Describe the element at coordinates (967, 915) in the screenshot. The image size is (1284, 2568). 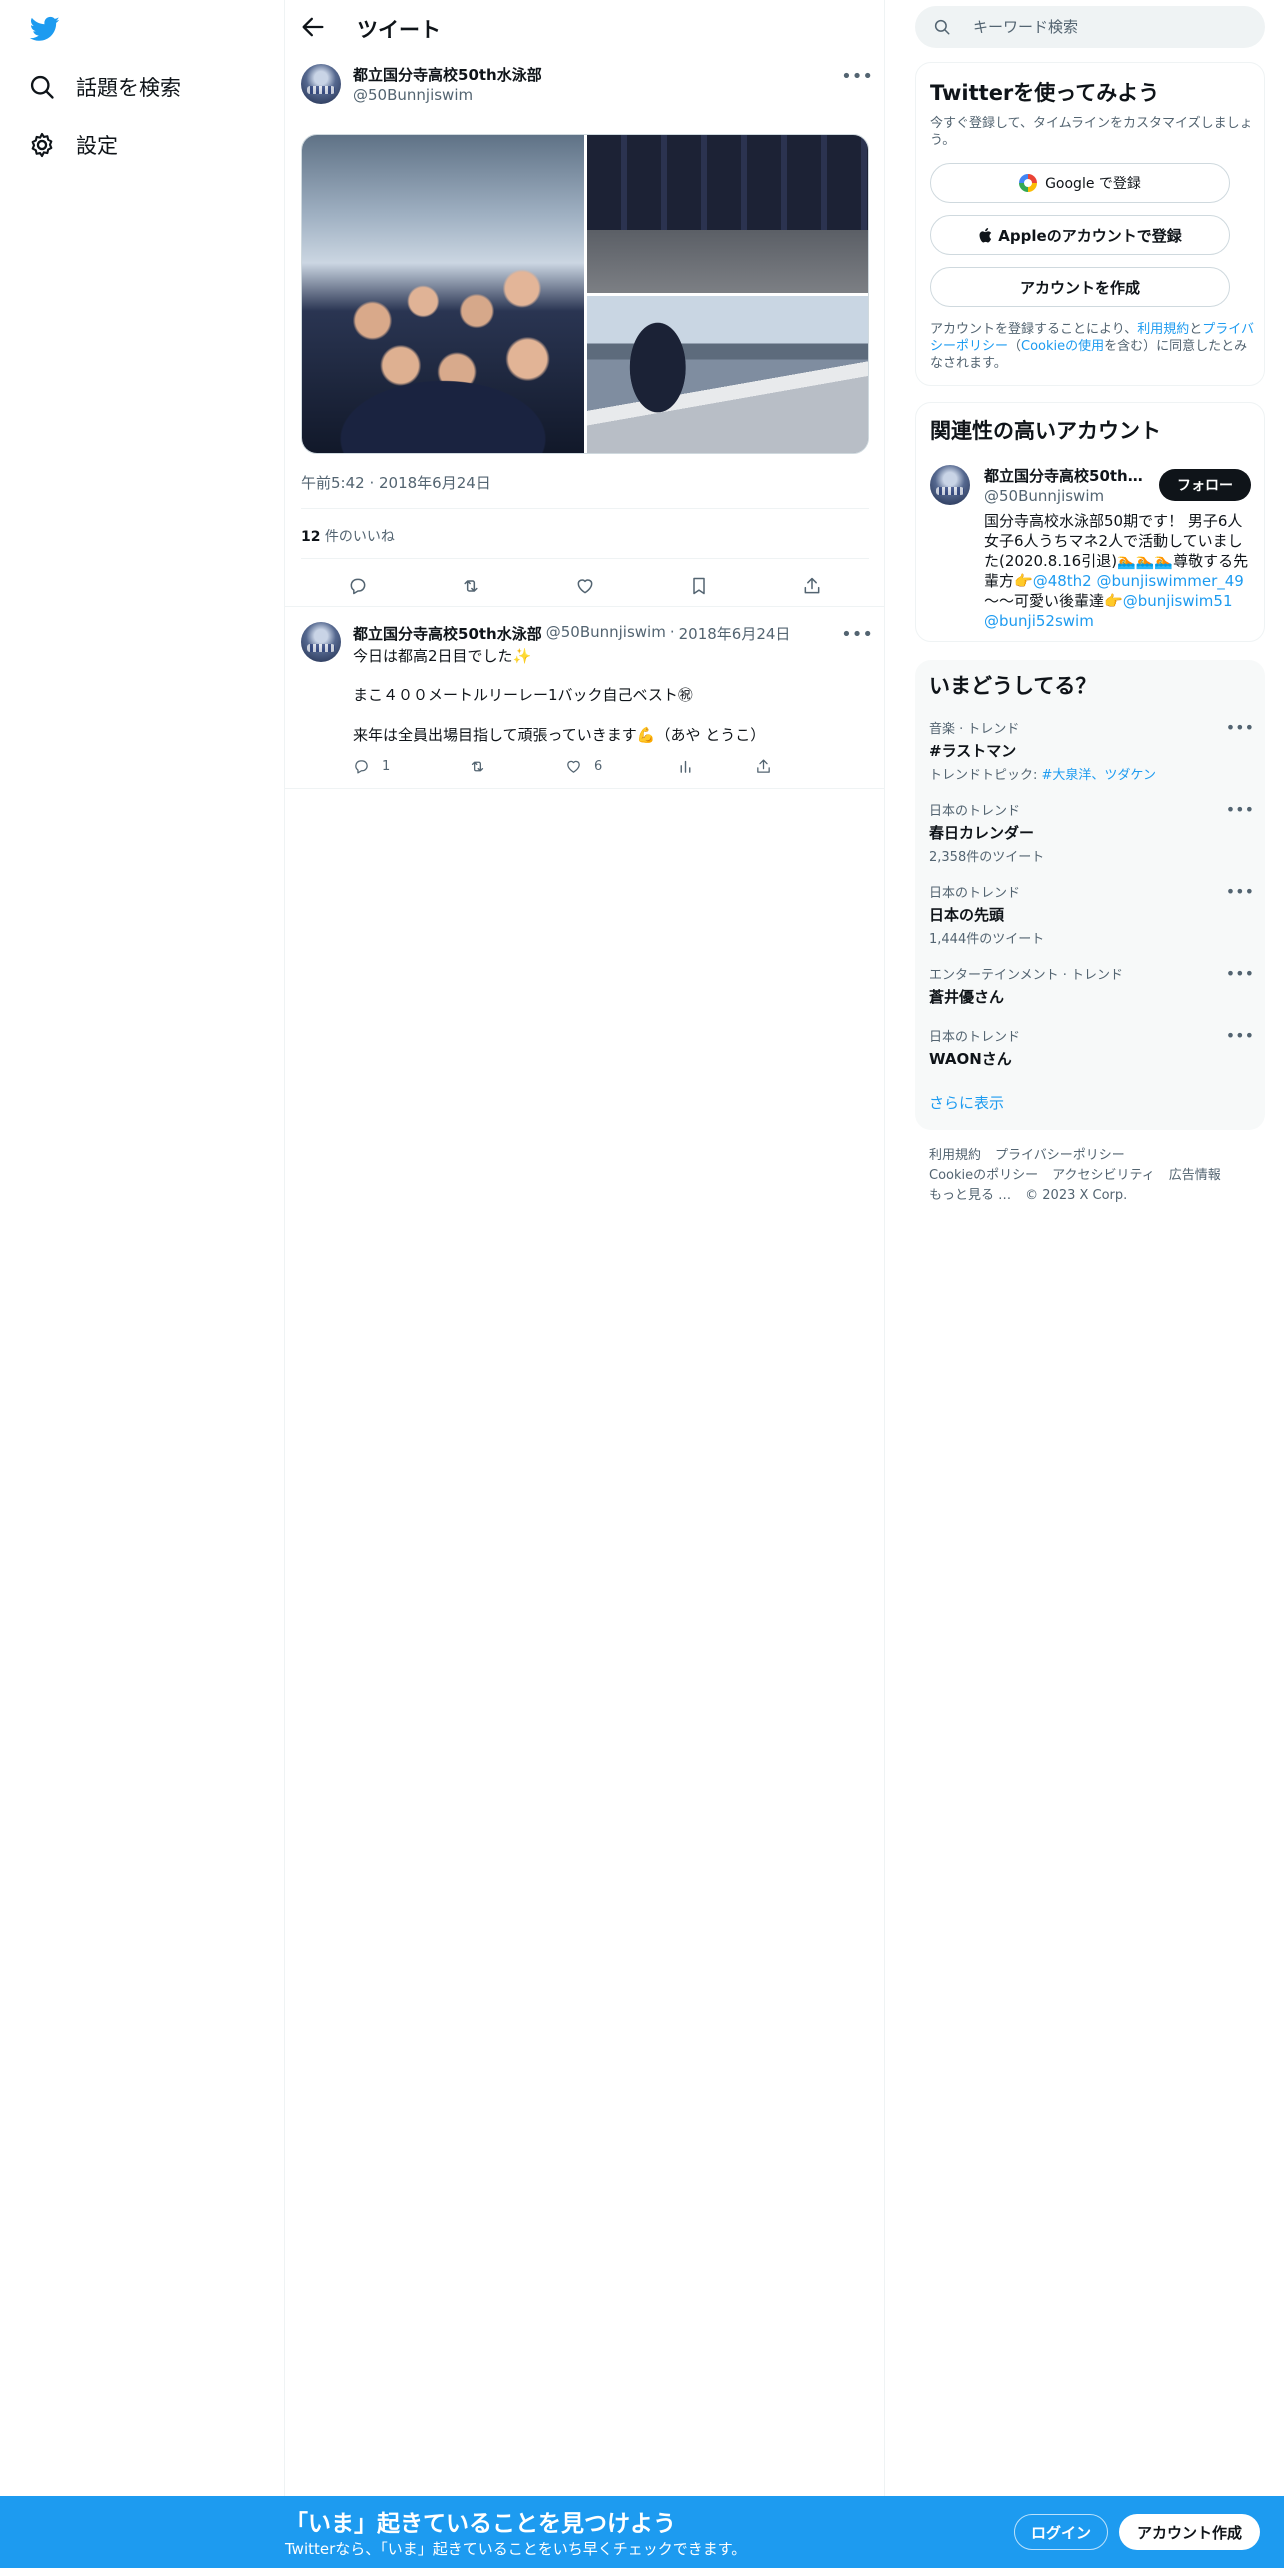
I see `trend-name: 日本の先頭` at that location.